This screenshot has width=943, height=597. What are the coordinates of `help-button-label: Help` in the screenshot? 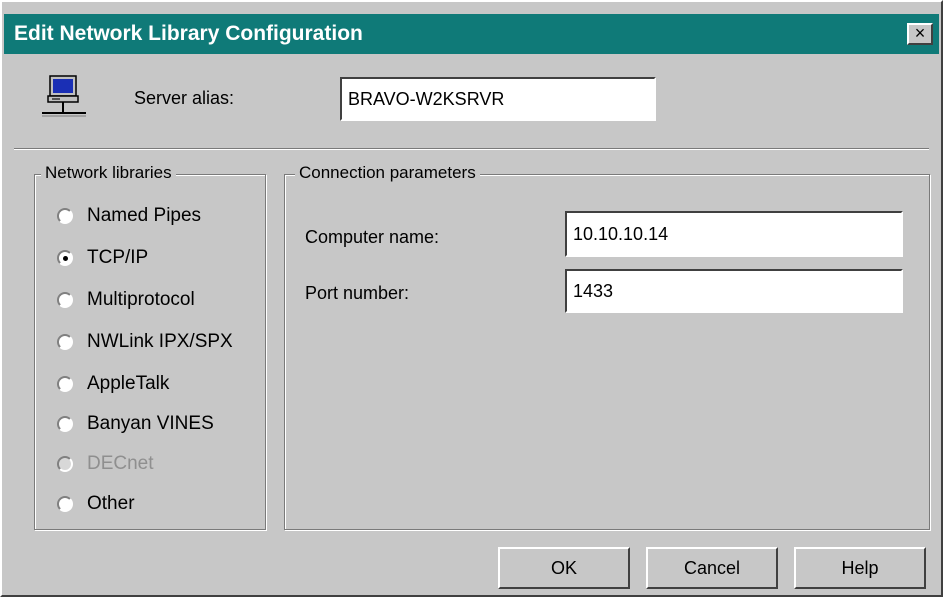 It's located at (860, 567).